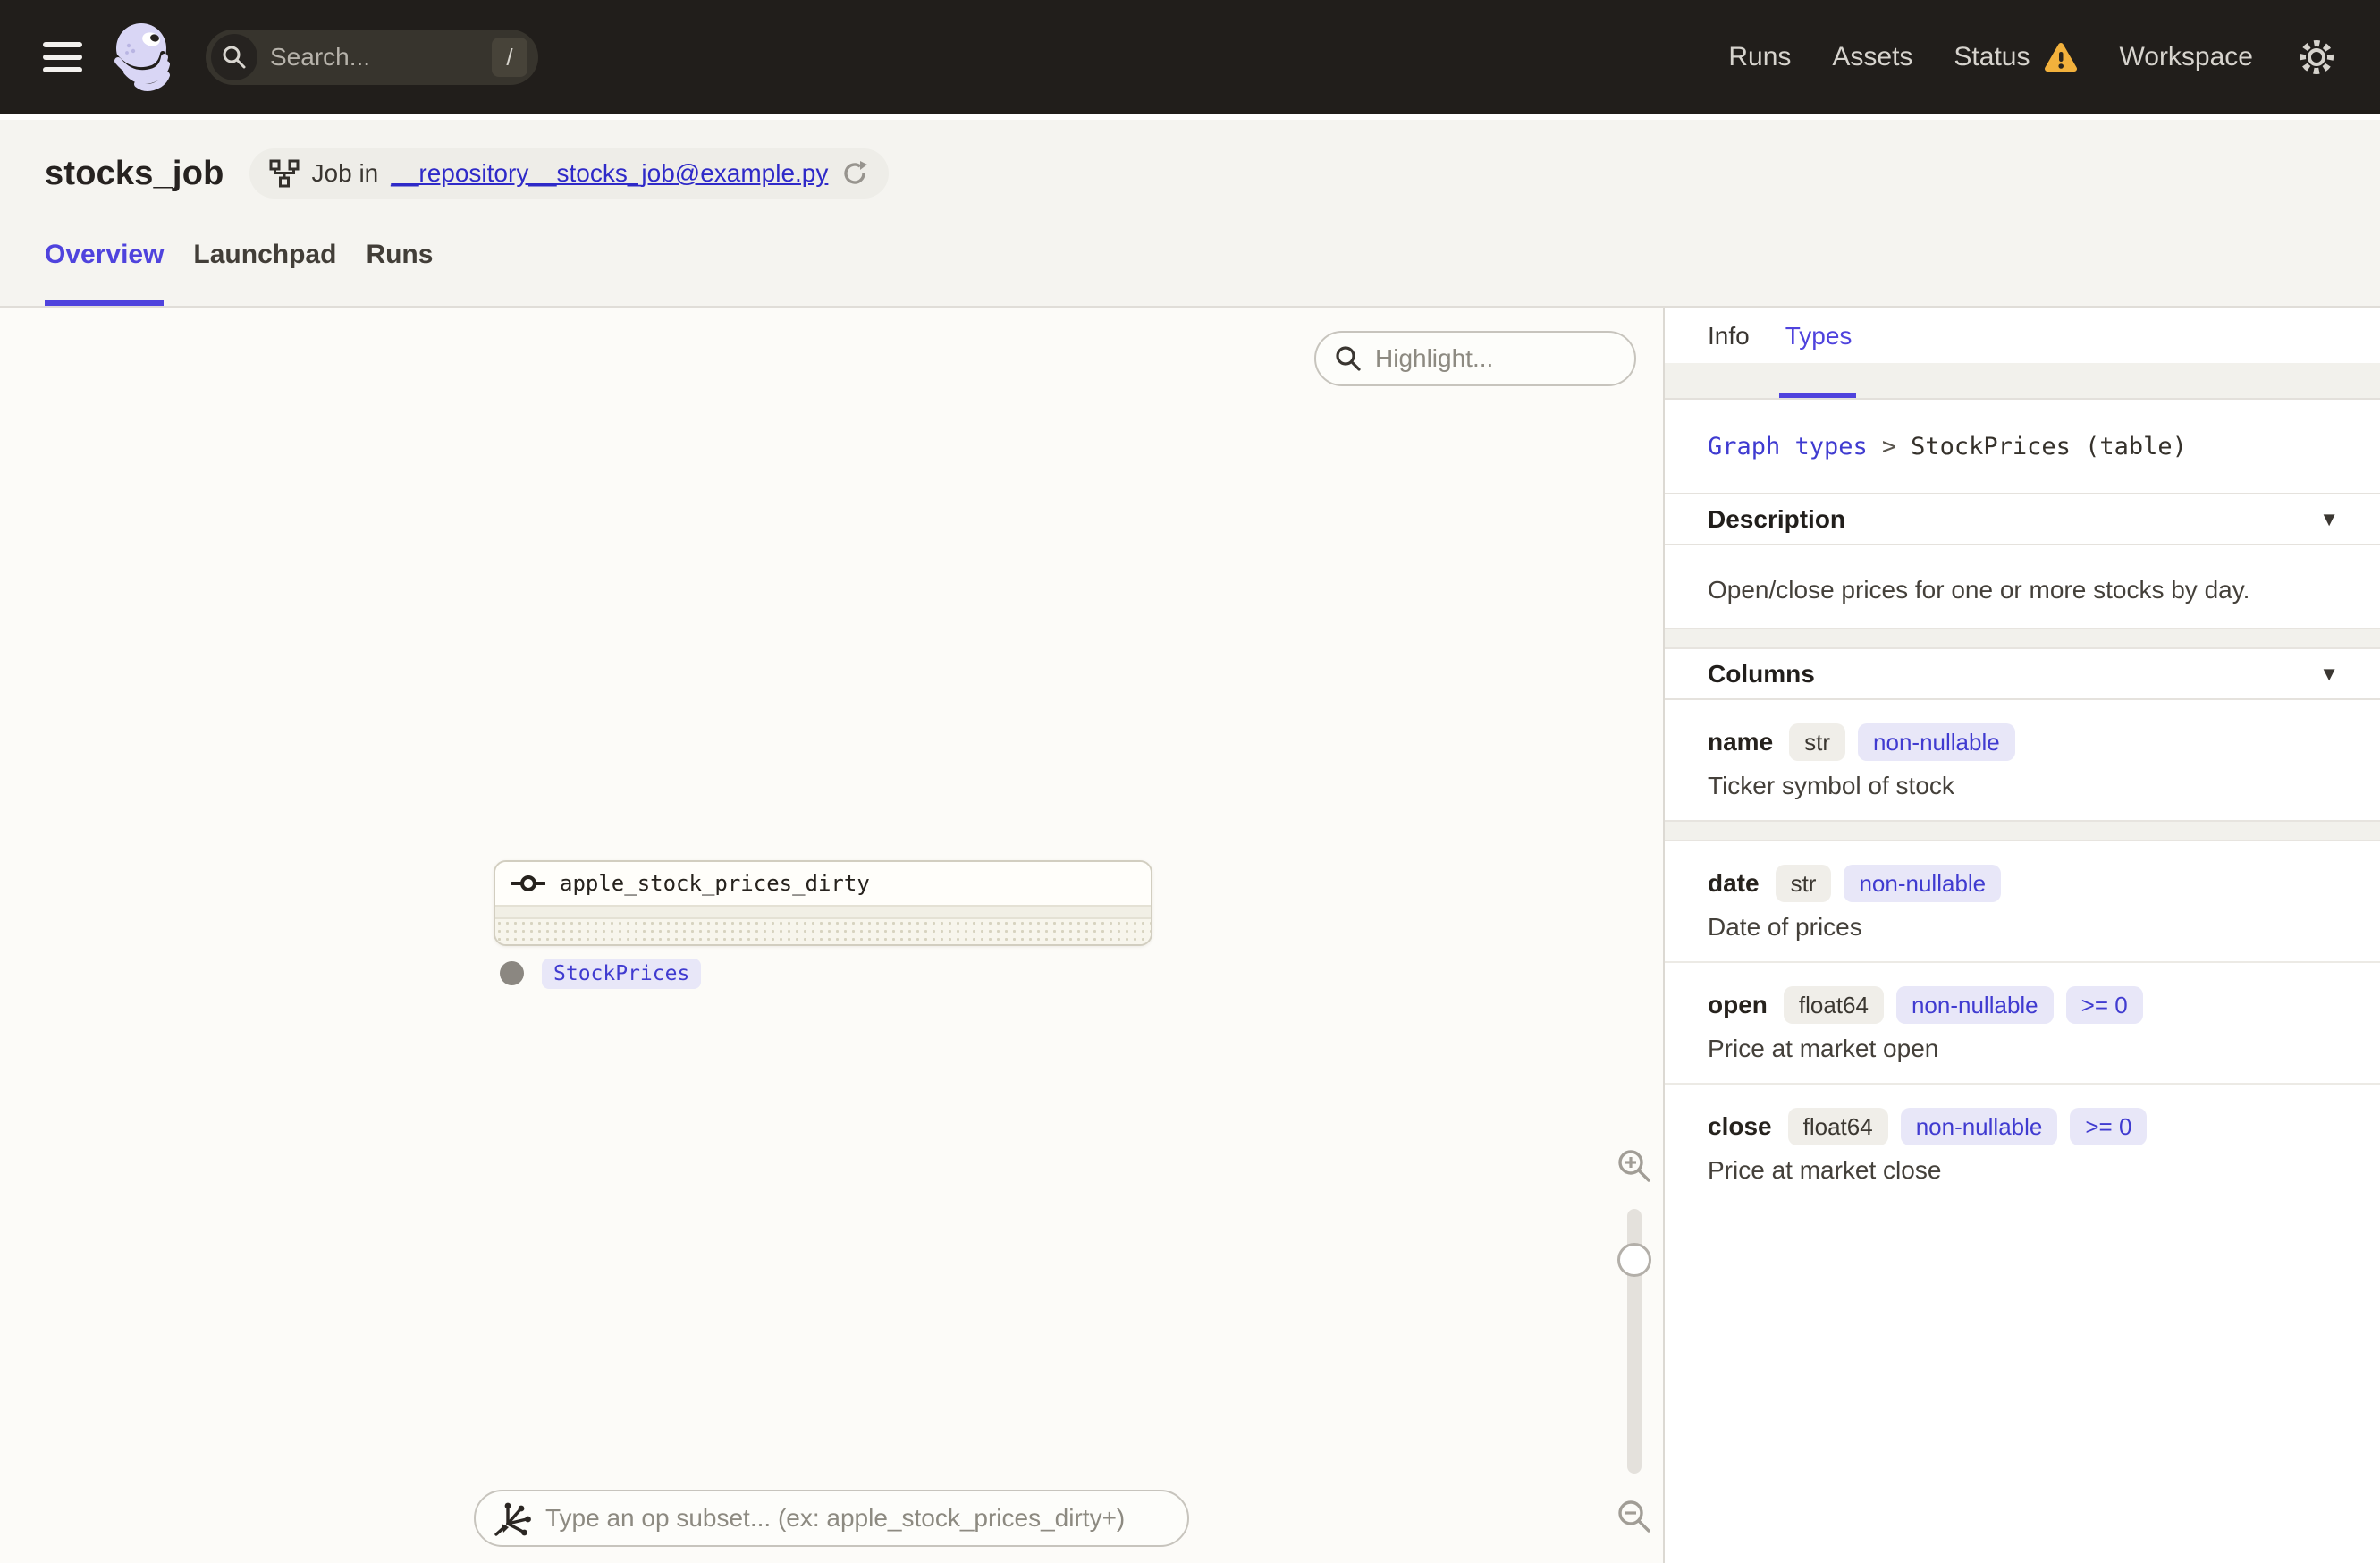  I want to click on column-name: name, so click(1741, 742).